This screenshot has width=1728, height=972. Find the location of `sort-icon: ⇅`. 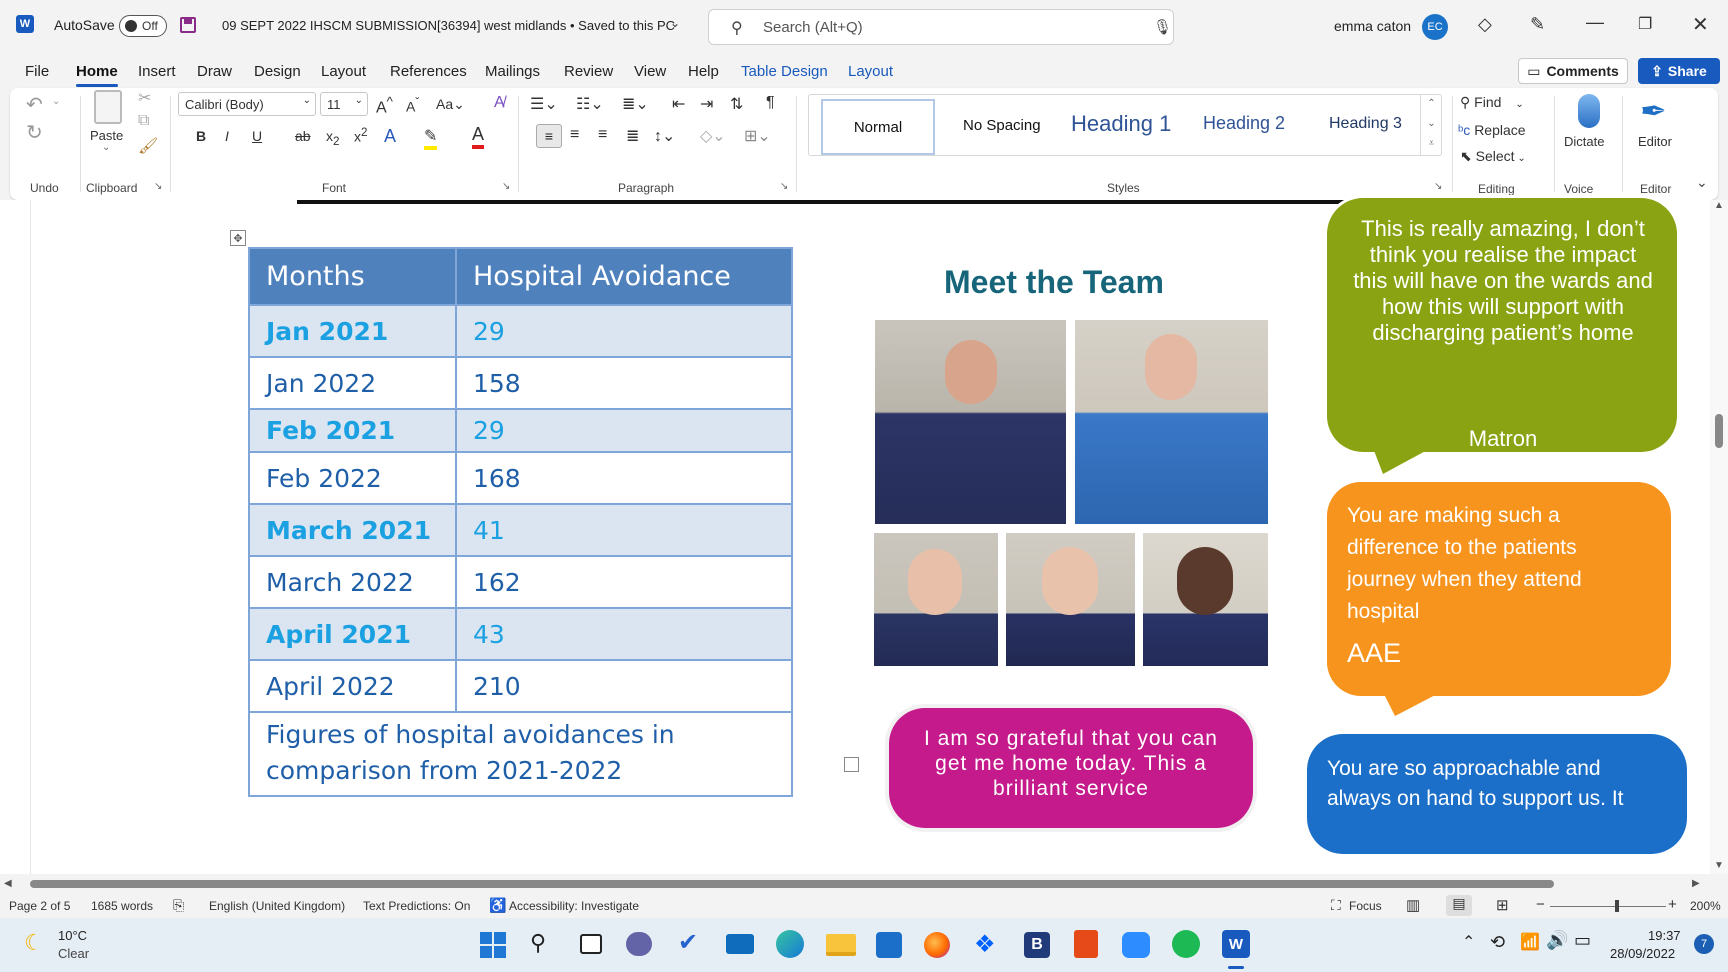

sort-icon: ⇅ is located at coordinates (736, 104).